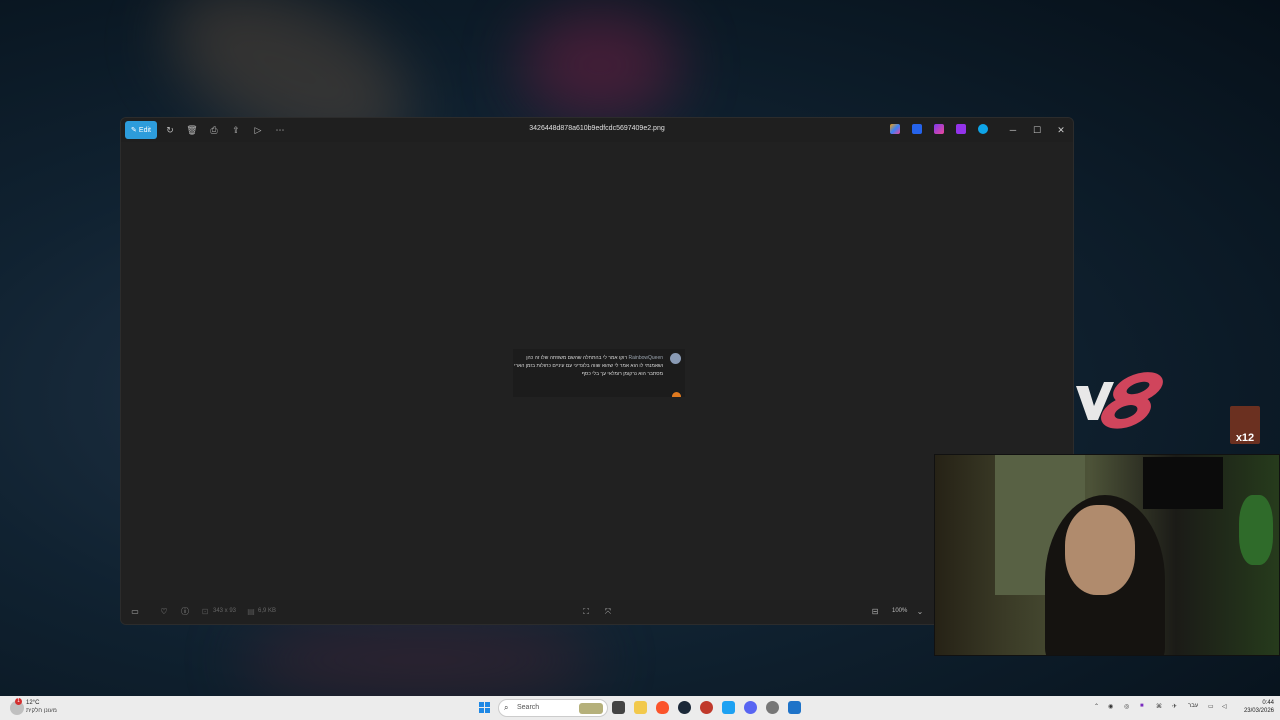 The width and height of the screenshot is (1280, 720). Describe the element at coordinates (553, 708) in the screenshot. I see `taskbar-search: ⌕ Search` at that location.